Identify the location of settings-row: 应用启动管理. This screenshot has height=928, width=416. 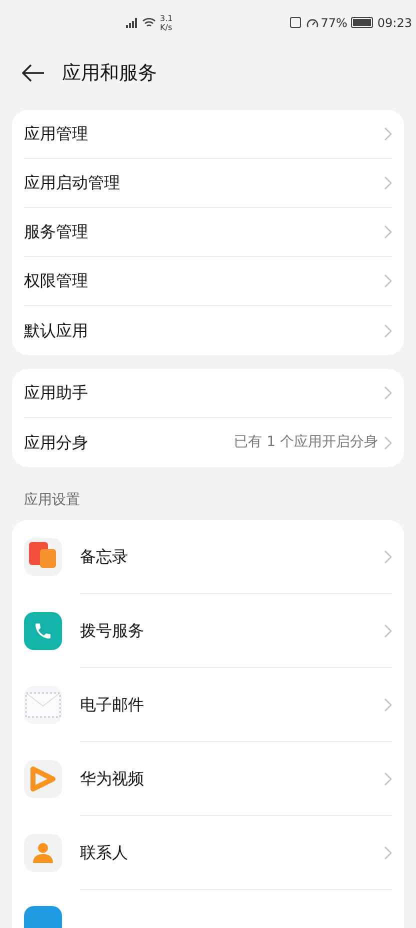
(208, 183).